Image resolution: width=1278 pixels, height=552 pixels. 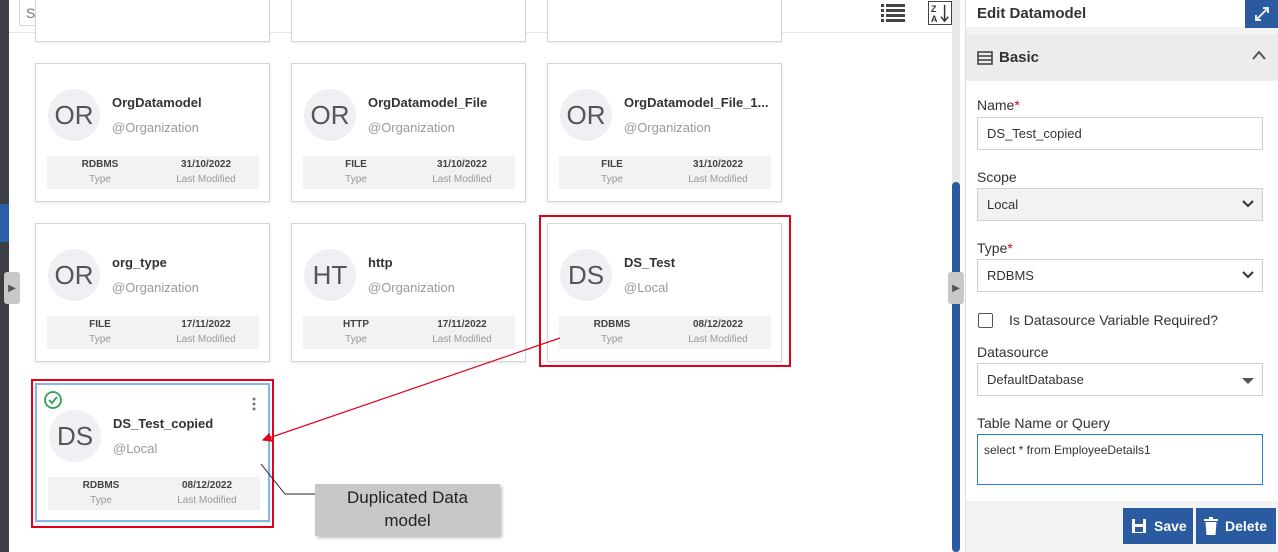 I want to click on callout-line-2: model, so click(x=407, y=520).